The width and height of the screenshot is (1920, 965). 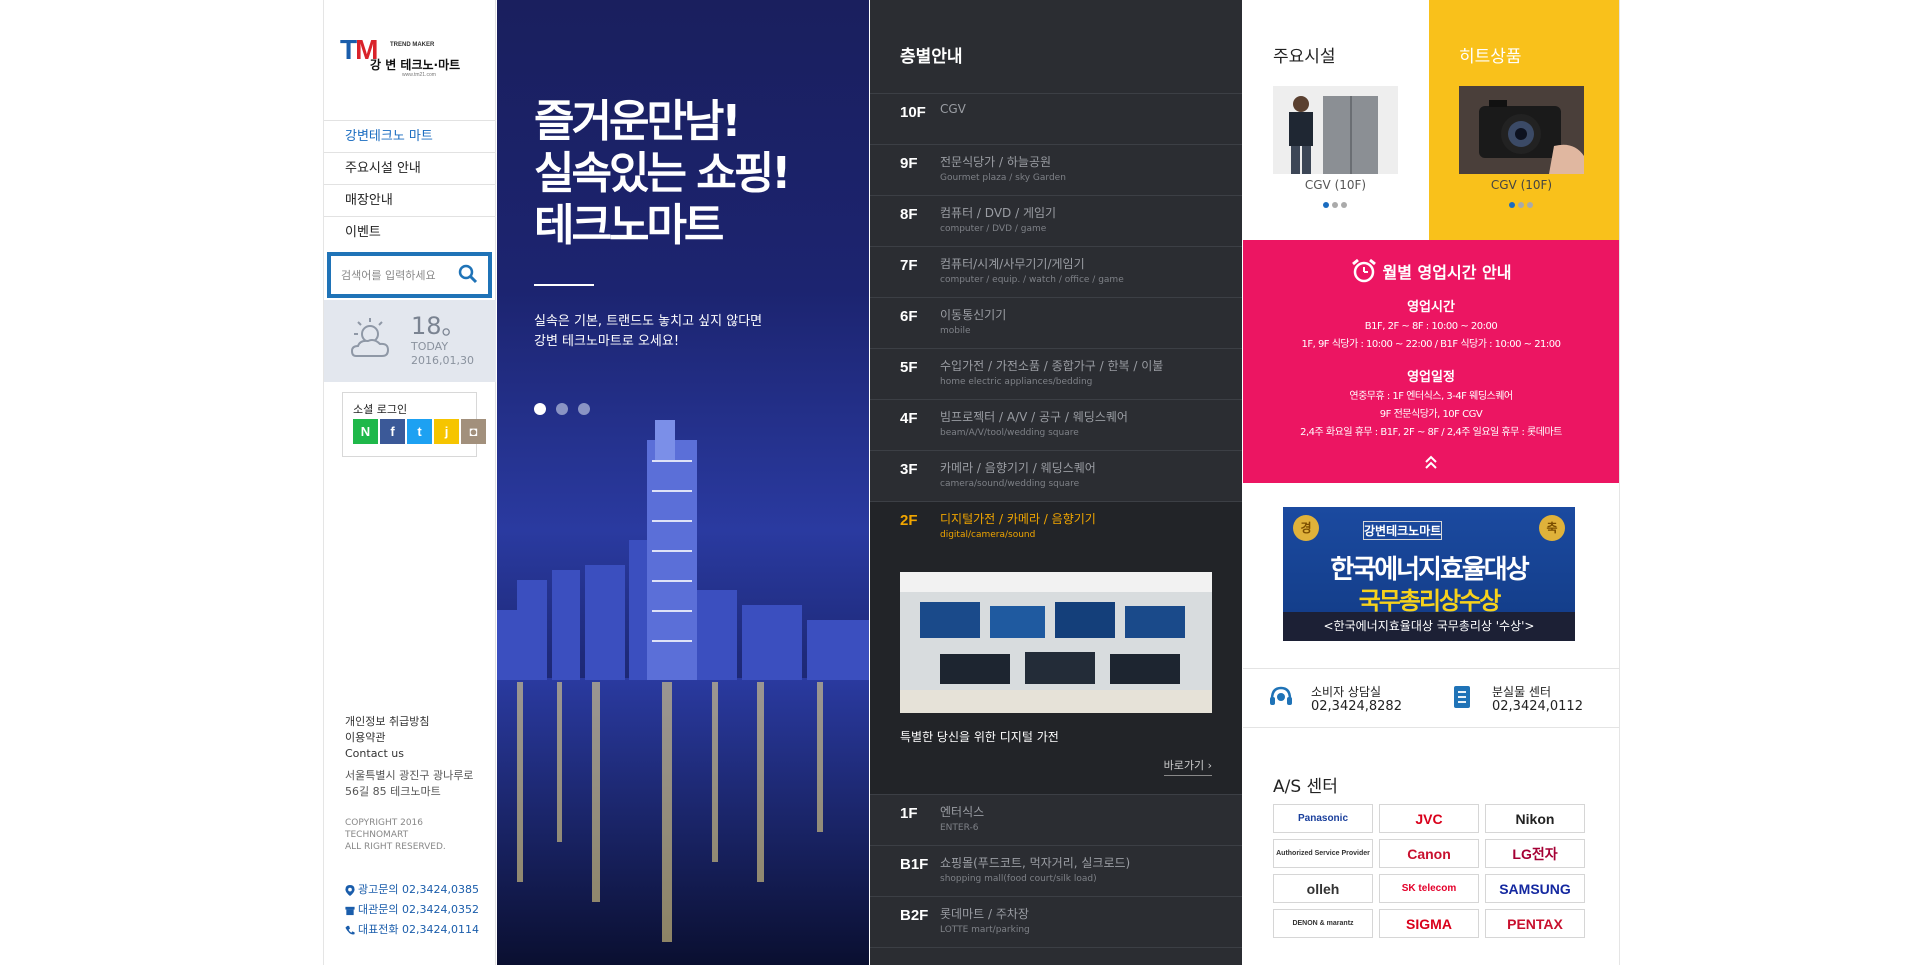 I want to click on floor-number: 7F, so click(x=909, y=265).